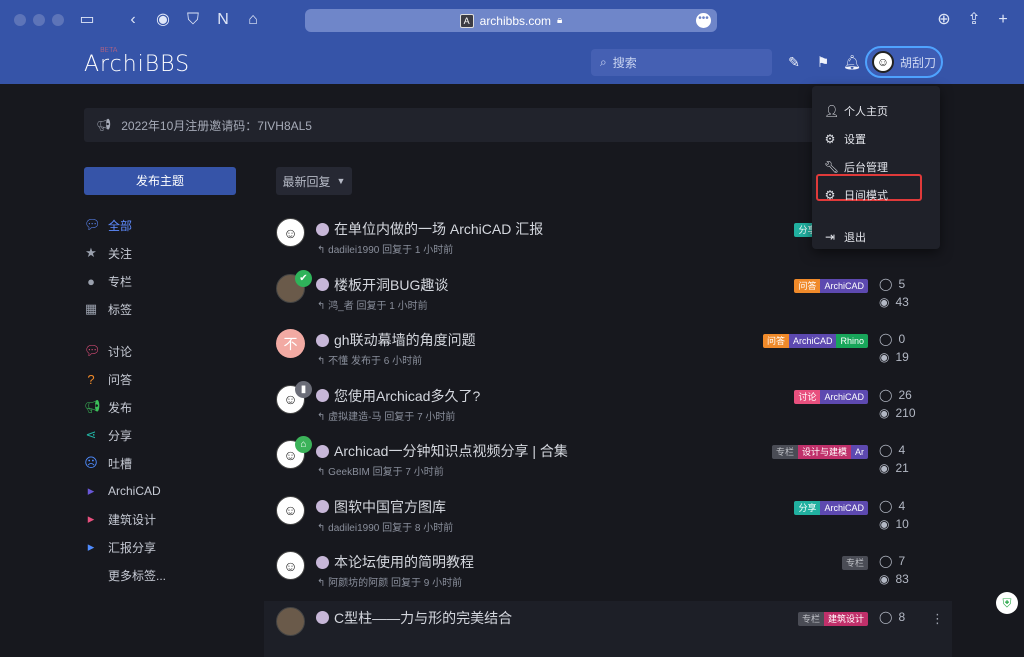 The height and width of the screenshot is (657, 1024). Describe the element at coordinates (160, 379) in the screenshot. I see `sidebar-item: ? 问答` at that location.